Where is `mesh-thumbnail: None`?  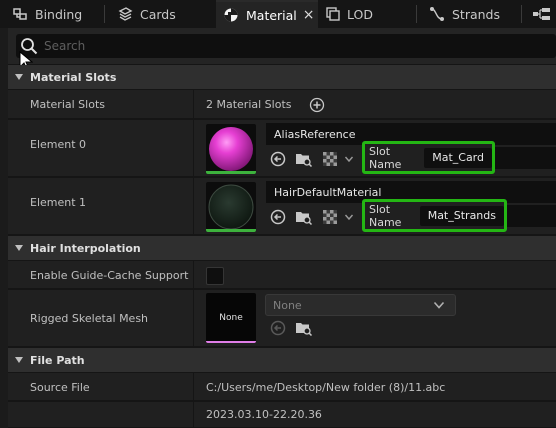
mesh-thumbnail: None is located at coordinates (231, 318).